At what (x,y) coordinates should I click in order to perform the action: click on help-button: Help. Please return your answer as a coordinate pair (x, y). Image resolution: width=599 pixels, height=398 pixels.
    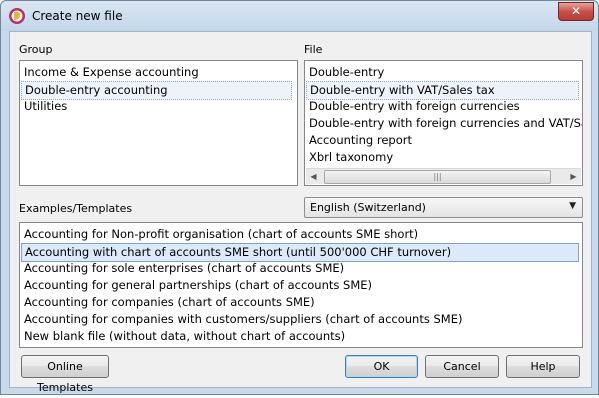
    Looking at the image, I should click on (543, 366).